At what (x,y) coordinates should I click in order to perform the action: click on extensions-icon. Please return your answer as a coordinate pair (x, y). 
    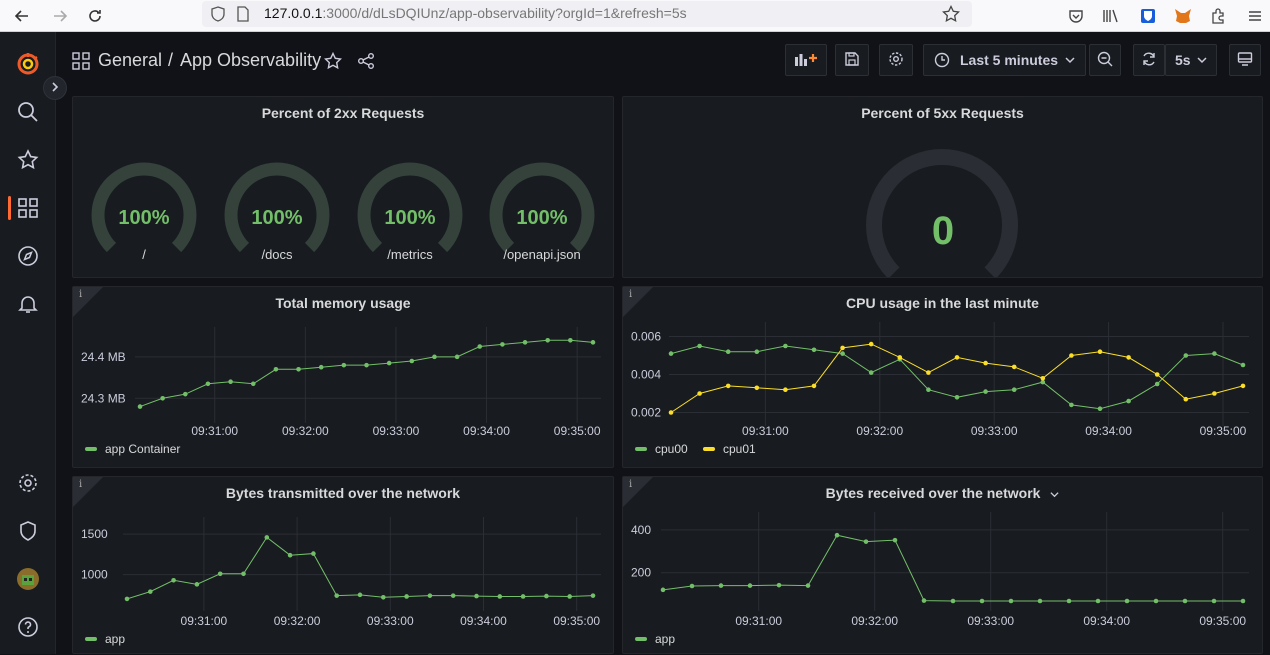
    Looking at the image, I should click on (1218, 16).